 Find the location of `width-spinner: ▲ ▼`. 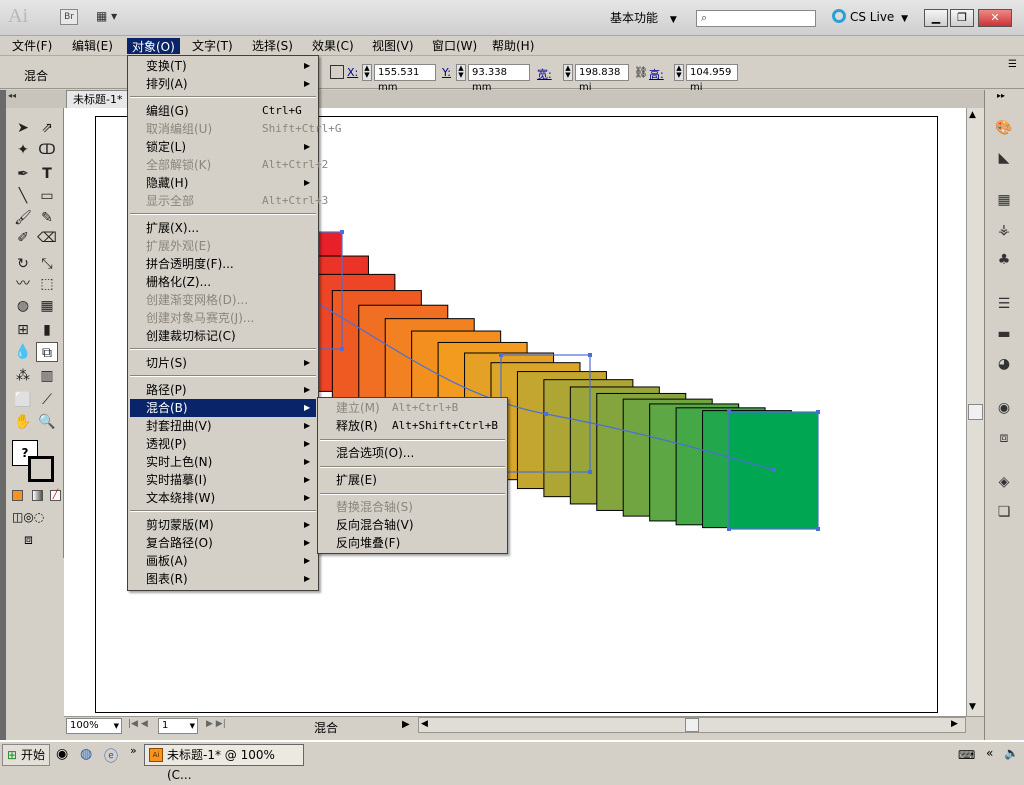

width-spinner: ▲ ▼ is located at coordinates (568, 72).